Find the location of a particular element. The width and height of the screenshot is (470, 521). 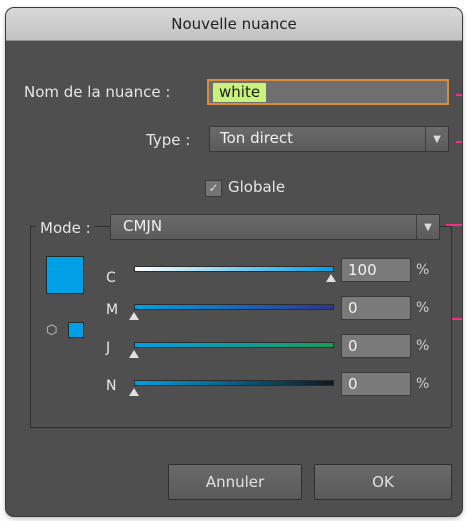

yellow-label: J is located at coordinates (108, 348).